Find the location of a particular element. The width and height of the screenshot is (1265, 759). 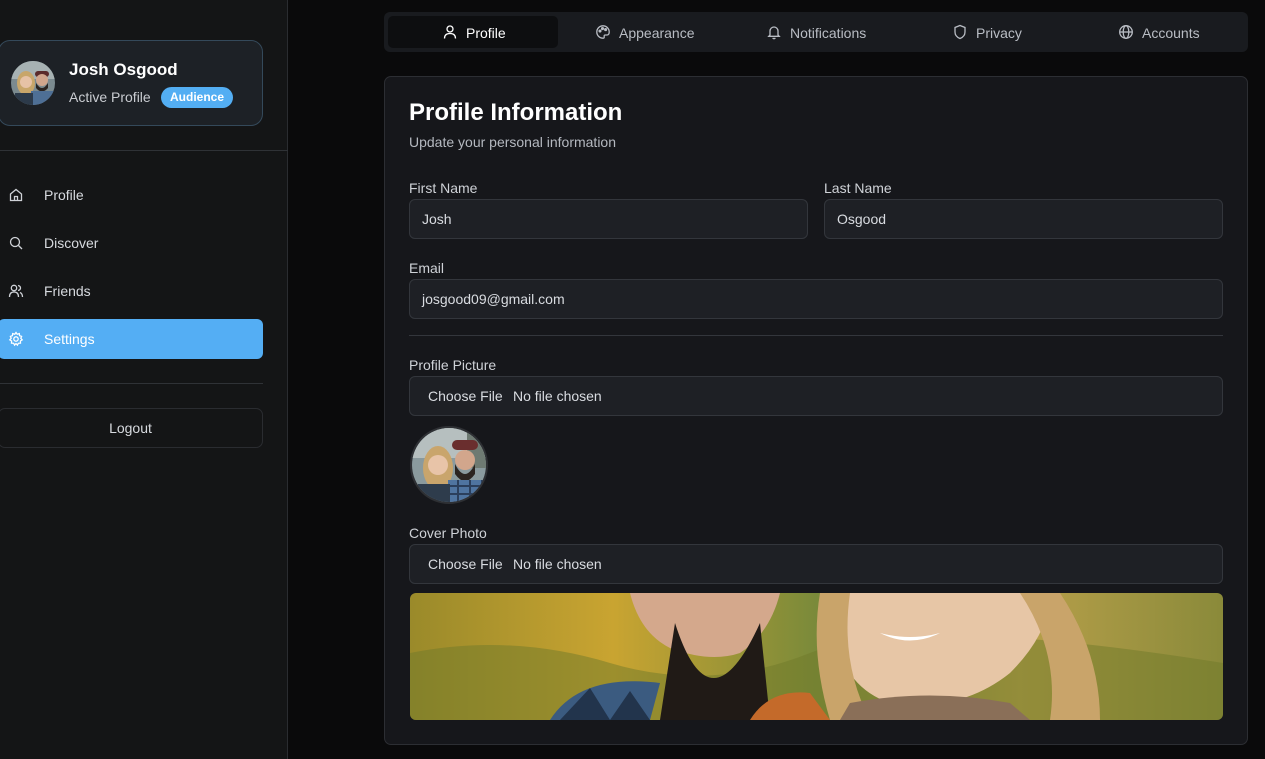

profile-picture-file-input: Choose File No file chosen is located at coordinates (816, 396).